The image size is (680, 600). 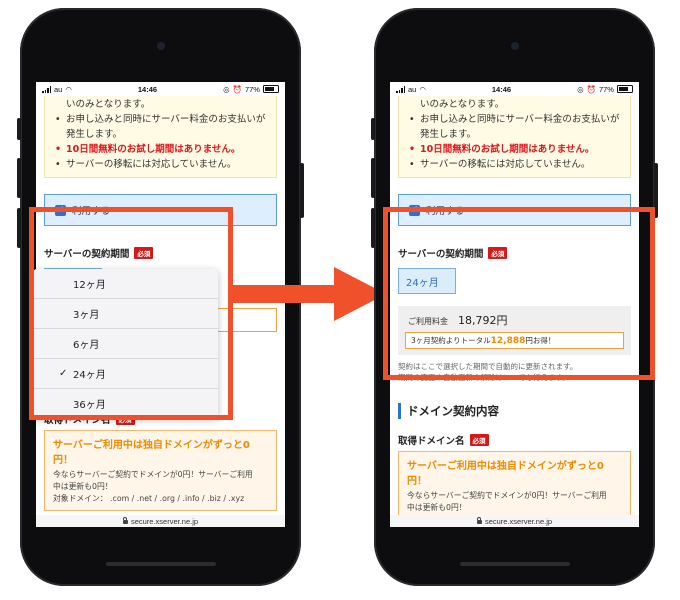 I want to click on arrow-shaft, so click(x=287, y=294).